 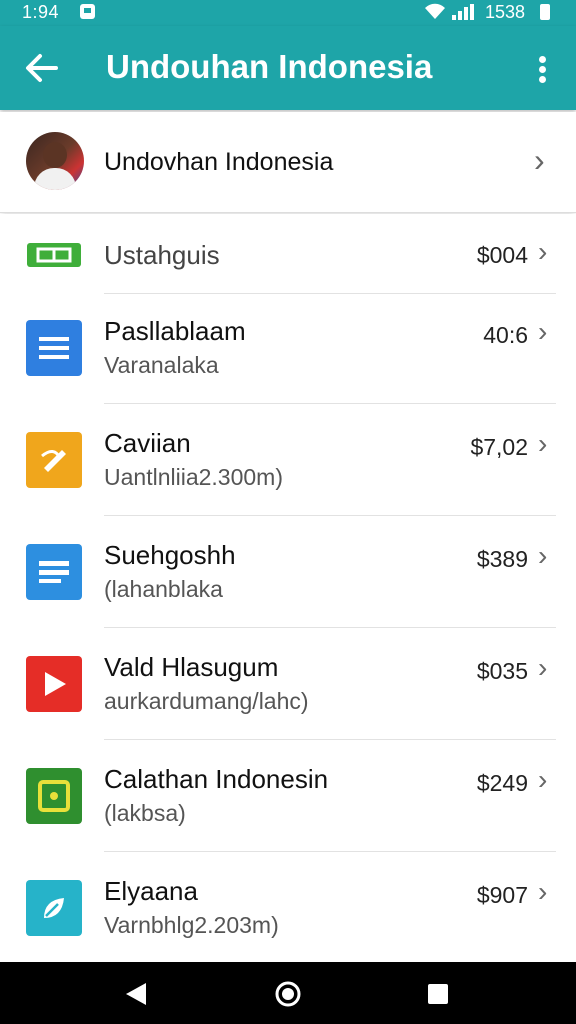 What do you see at coordinates (163, 589) in the screenshot?
I see `item-subtitle: (lahanblaka` at bounding box center [163, 589].